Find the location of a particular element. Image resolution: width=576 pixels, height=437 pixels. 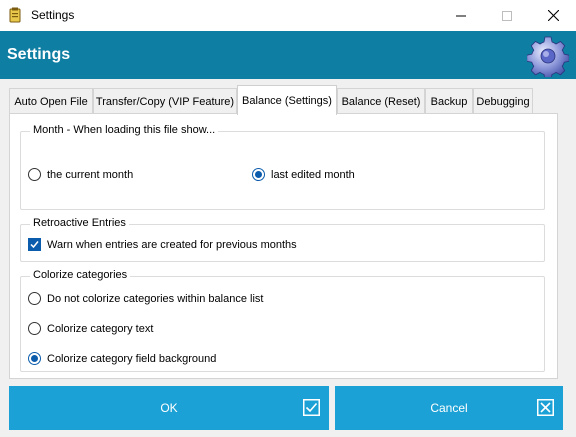

checkmark-icon is located at coordinates (34, 245).